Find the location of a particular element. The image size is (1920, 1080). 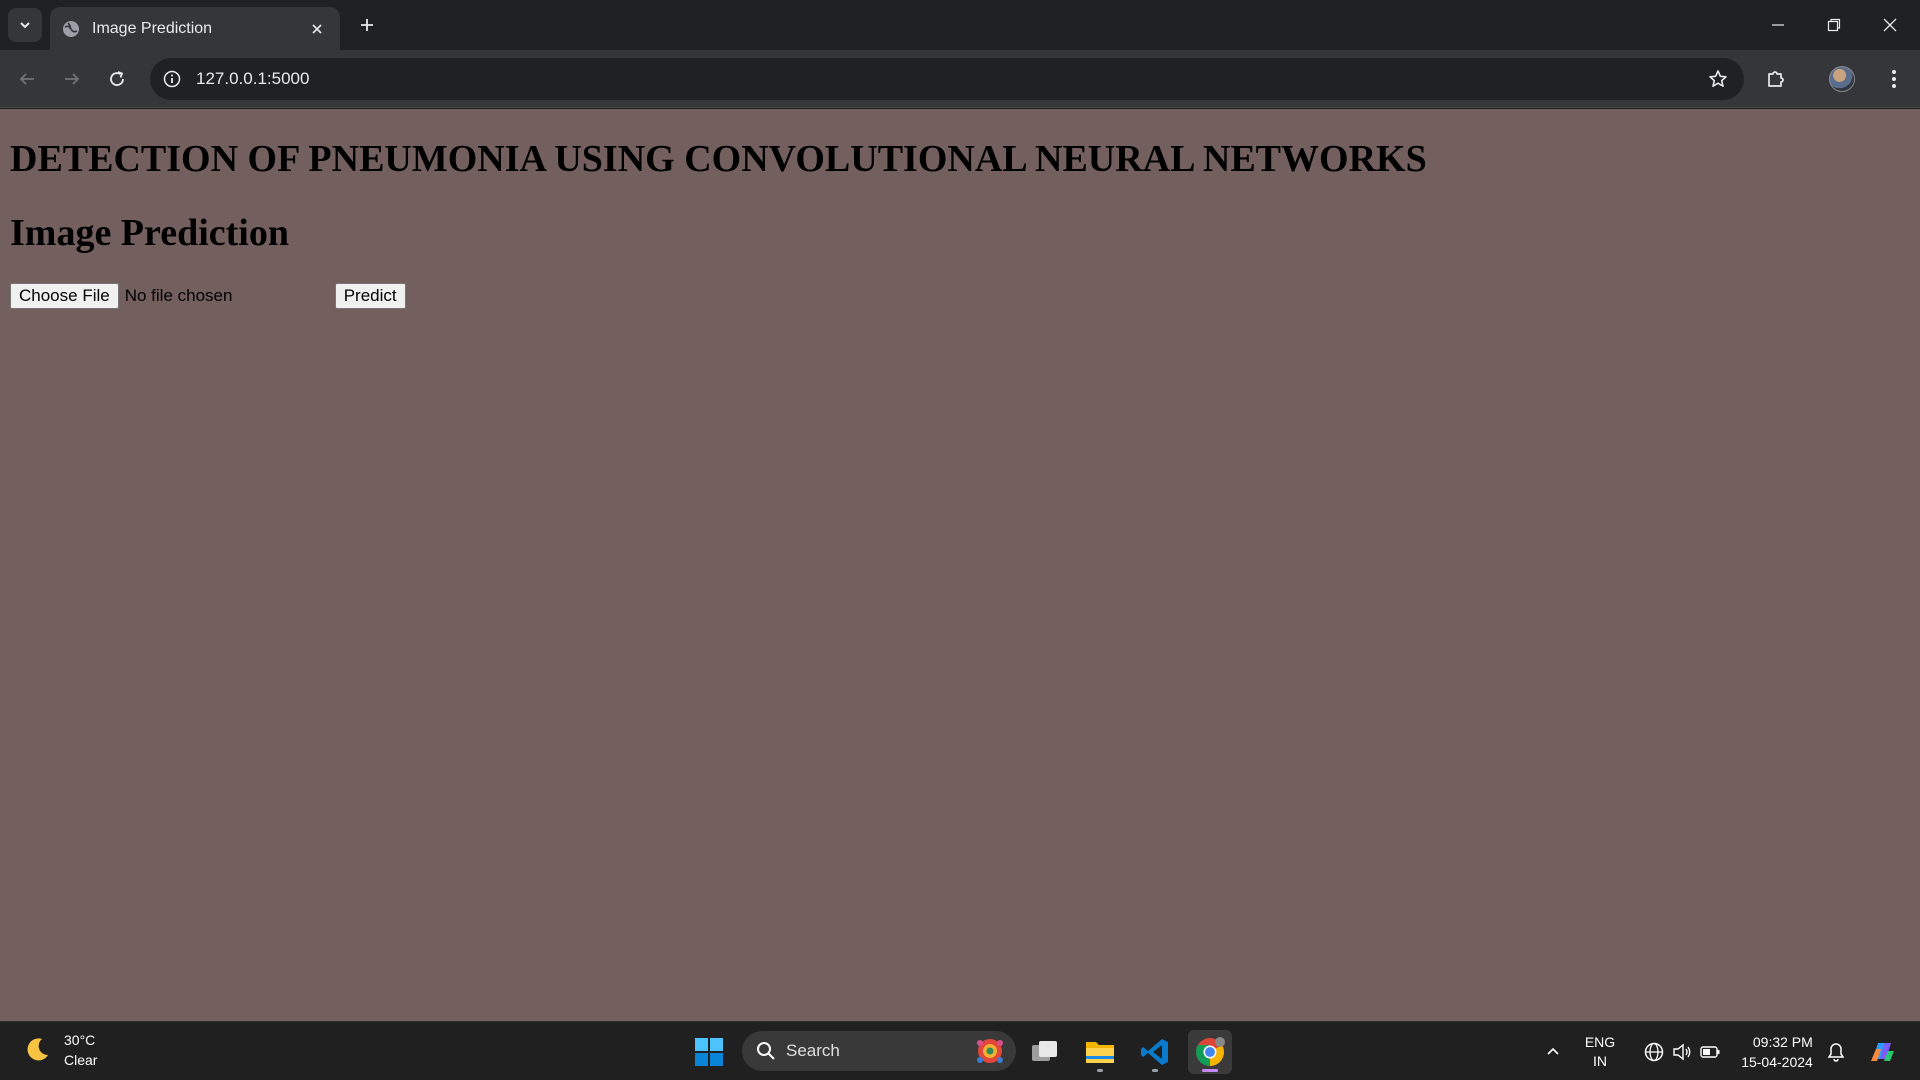

folder-icon is located at coordinates (1100, 1052).